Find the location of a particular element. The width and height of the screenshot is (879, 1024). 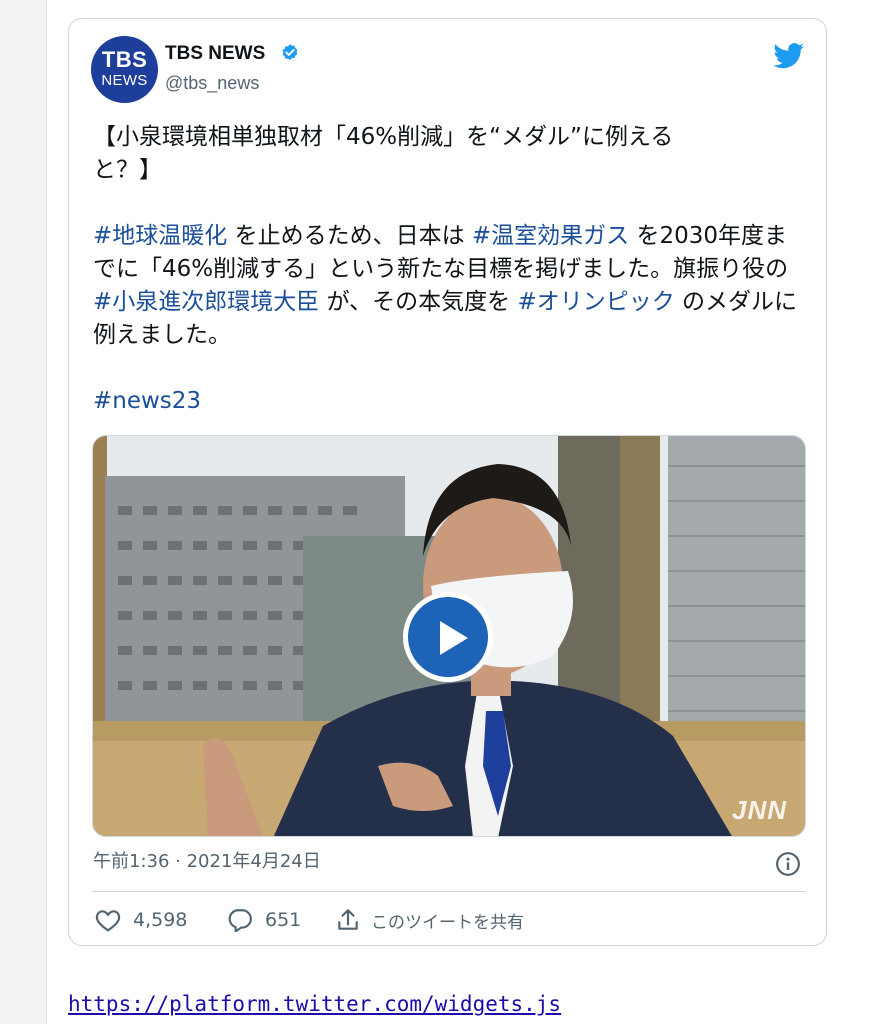

play-icon is located at coordinates (454, 638).